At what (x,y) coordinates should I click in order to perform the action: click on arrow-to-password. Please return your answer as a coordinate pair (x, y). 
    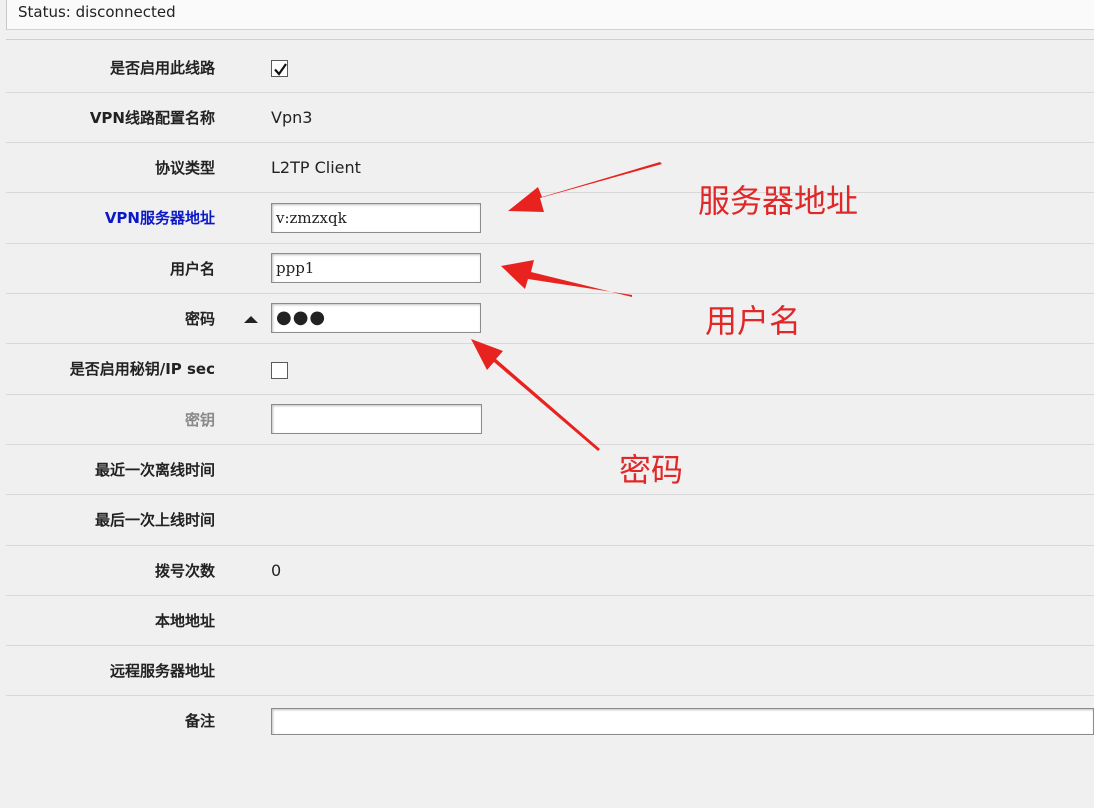
    Looking at the image, I should click on (535, 395).